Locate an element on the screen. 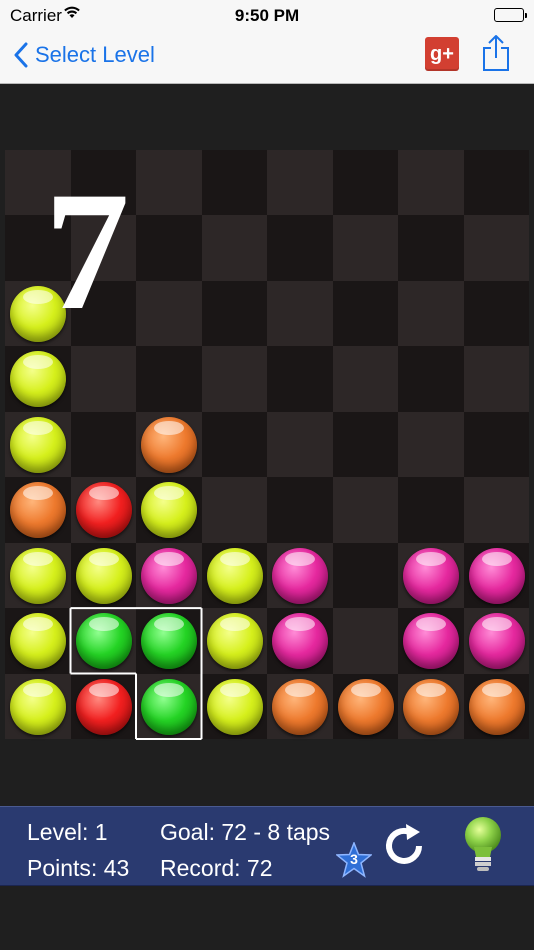 The height and width of the screenshot is (950, 534). hint-button is located at coordinates (483, 846).